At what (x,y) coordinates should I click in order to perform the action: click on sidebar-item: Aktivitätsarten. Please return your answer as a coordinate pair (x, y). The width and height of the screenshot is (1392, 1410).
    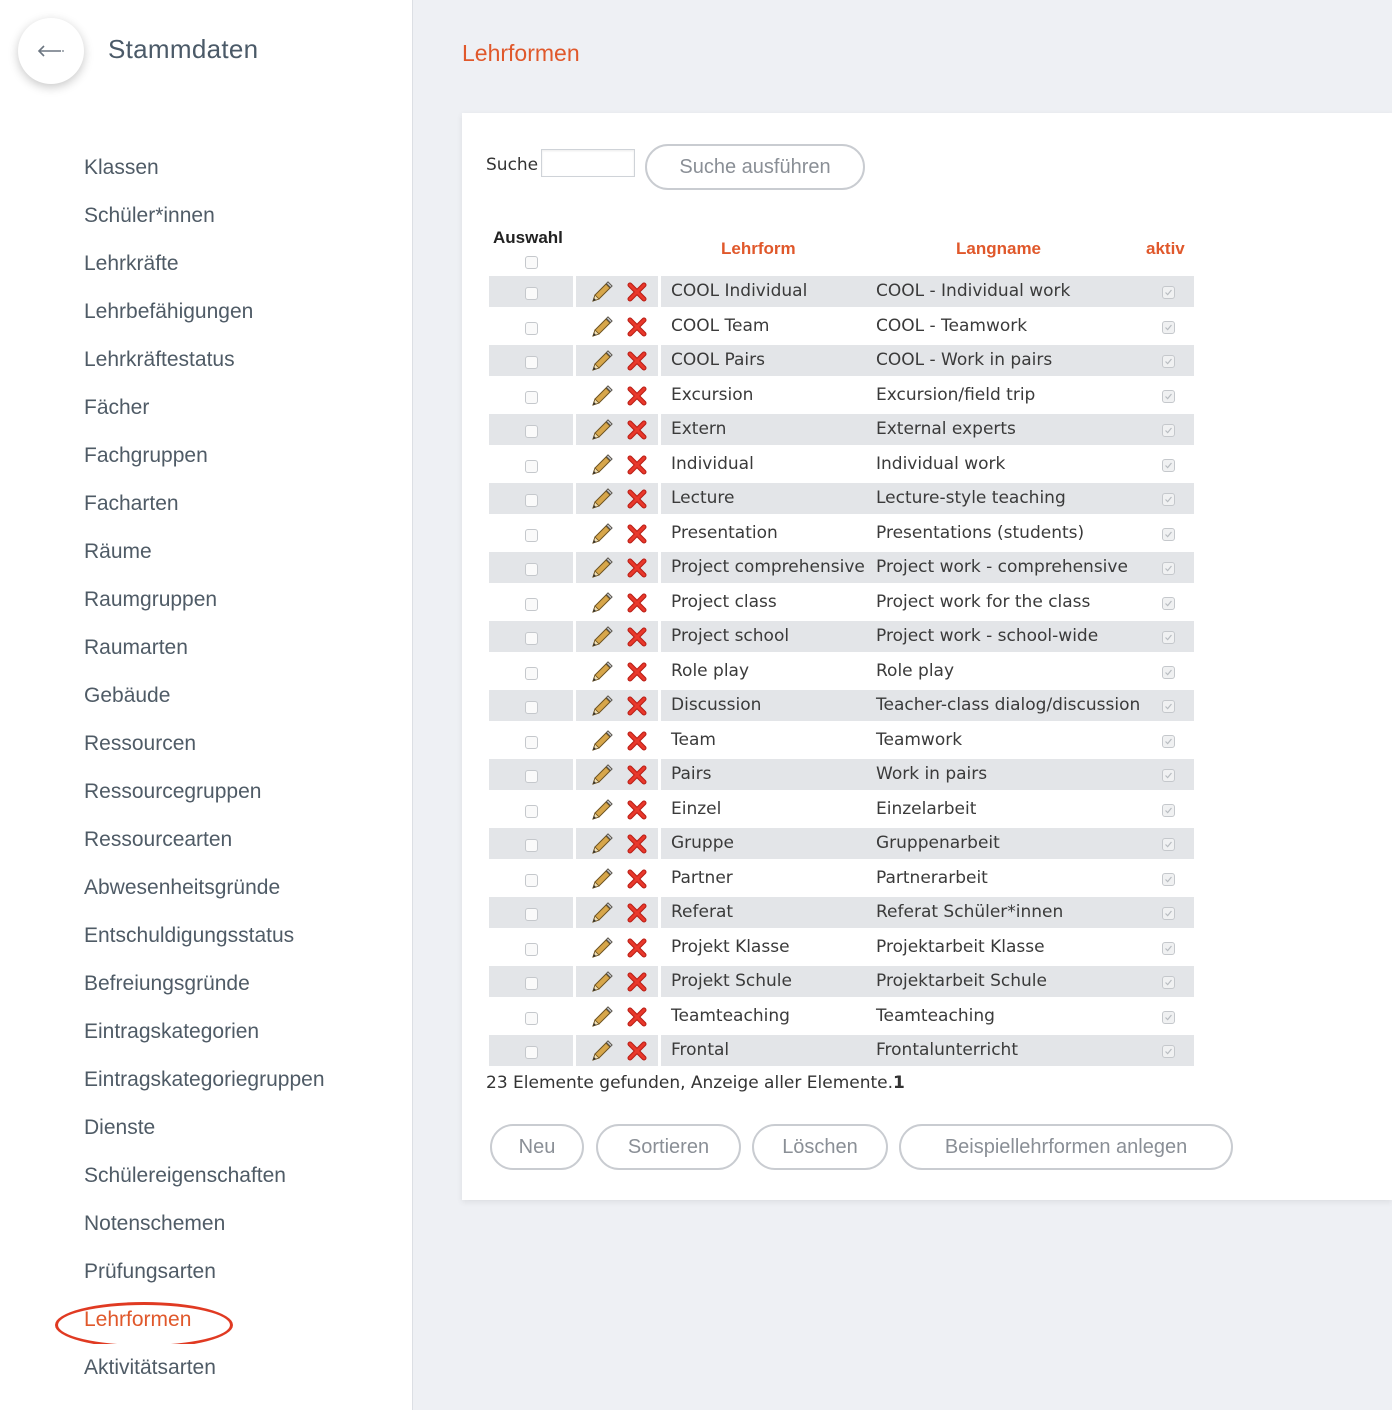
    Looking at the image, I should click on (167, 1368).